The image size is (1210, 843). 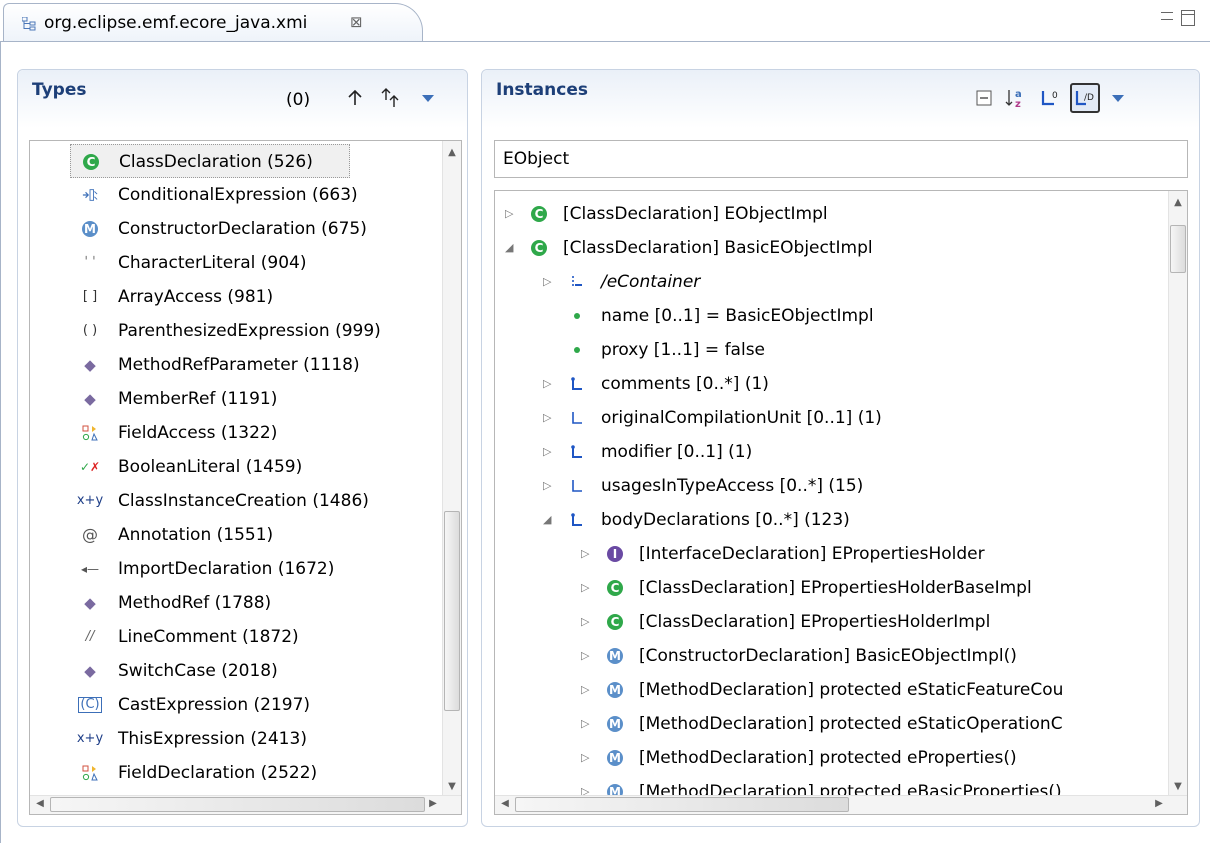 What do you see at coordinates (213, 22) in the screenshot?
I see `editor-tab: org.eclipse.emf.ecore_java.xmi ⊠` at bounding box center [213, 22].